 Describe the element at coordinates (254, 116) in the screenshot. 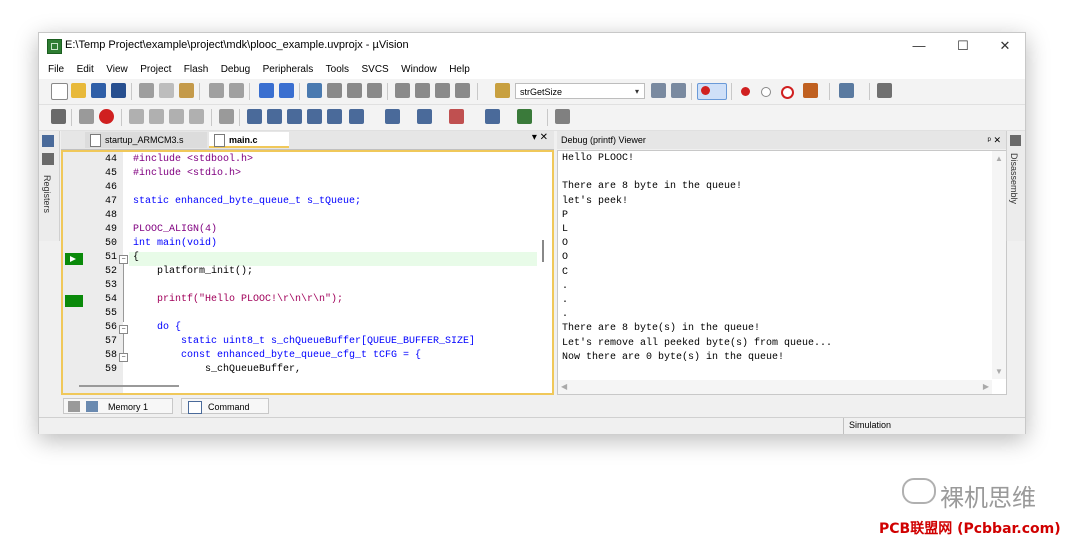

I see `command-window-icon` at that location.